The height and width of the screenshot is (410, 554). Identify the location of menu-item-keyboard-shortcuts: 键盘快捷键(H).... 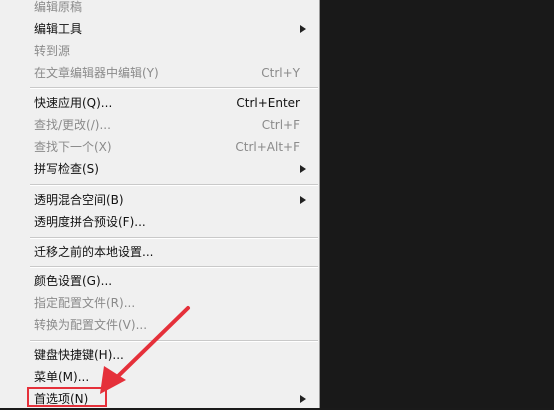
(159, 355).